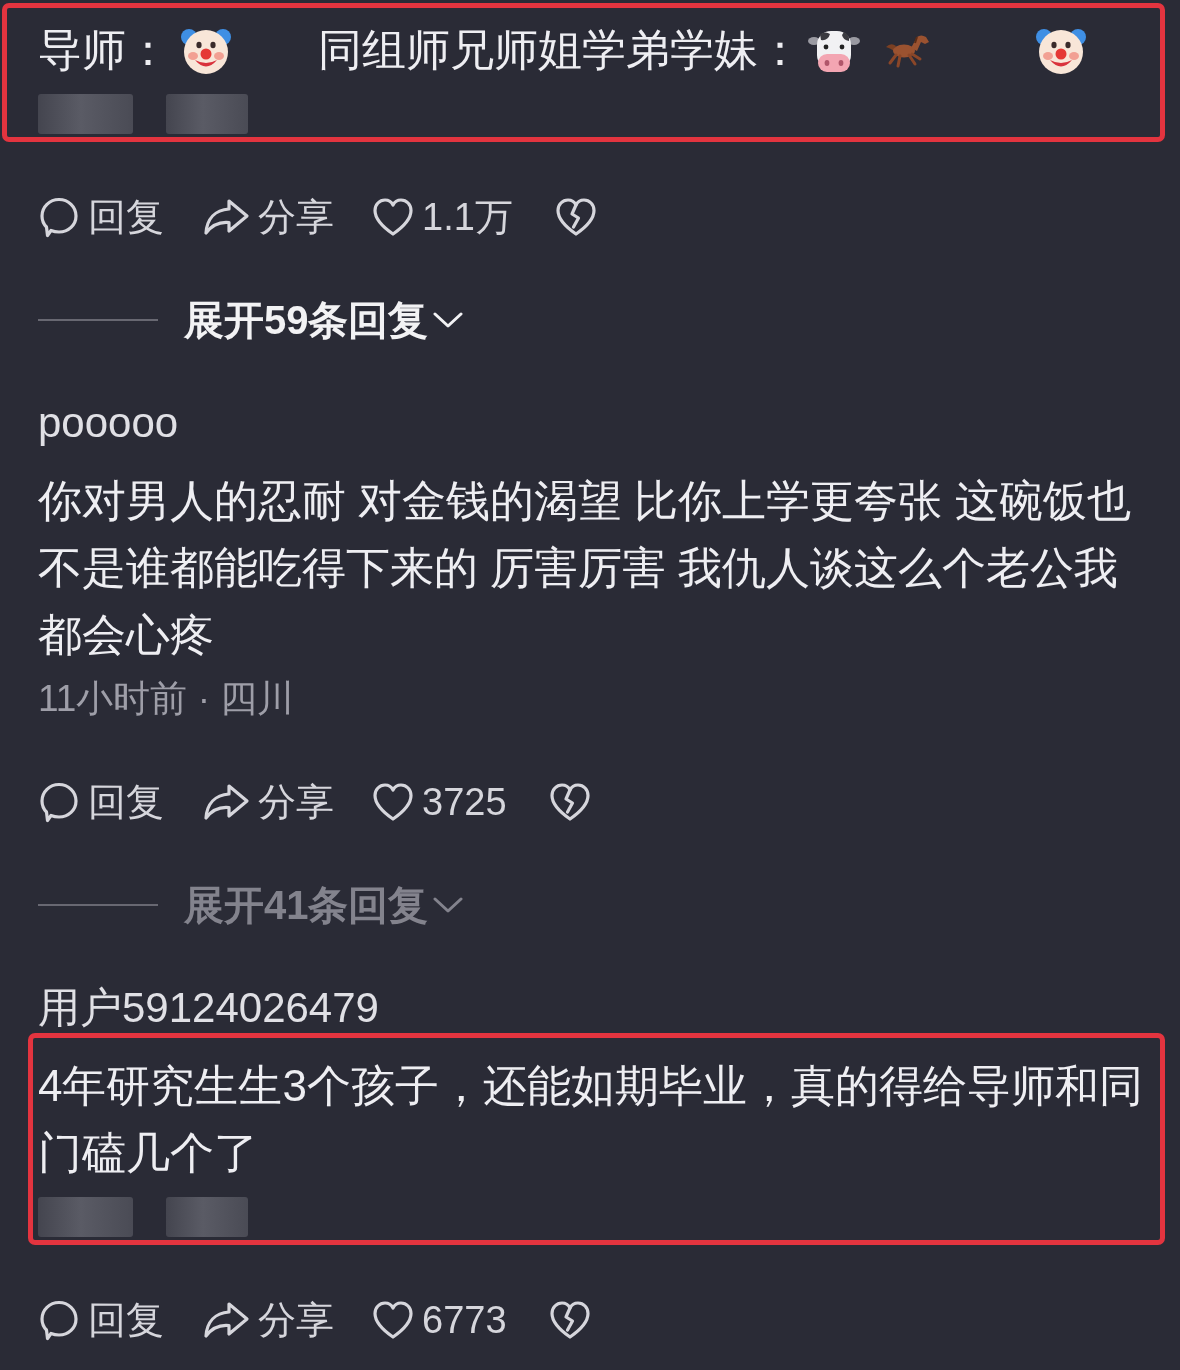  Describe the element at coordinates (439, 802) in the screenshot. I see `like-button: 3725` at that location.